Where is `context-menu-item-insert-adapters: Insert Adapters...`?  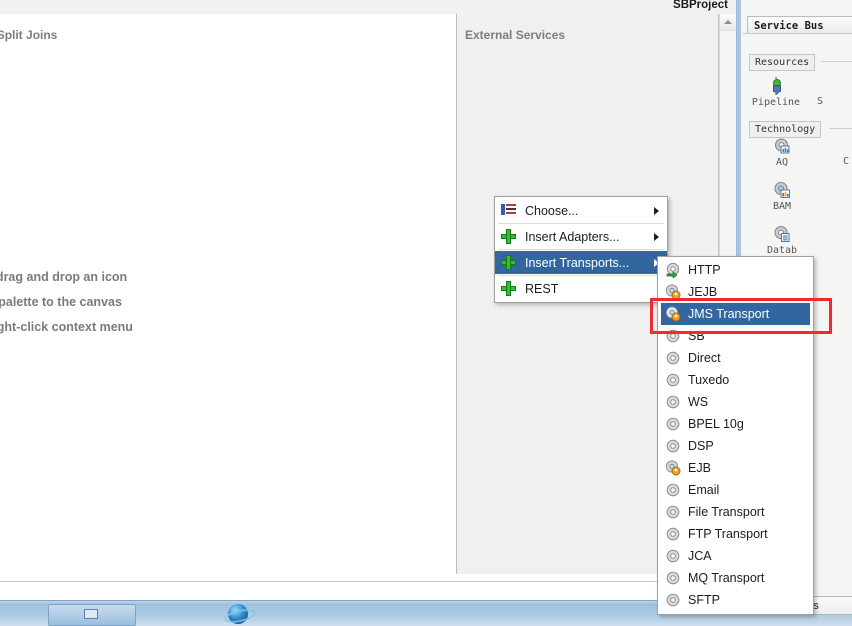 context-menu-item-insert-adapters: Insert Adapters... is located at coordinates (581, 236).